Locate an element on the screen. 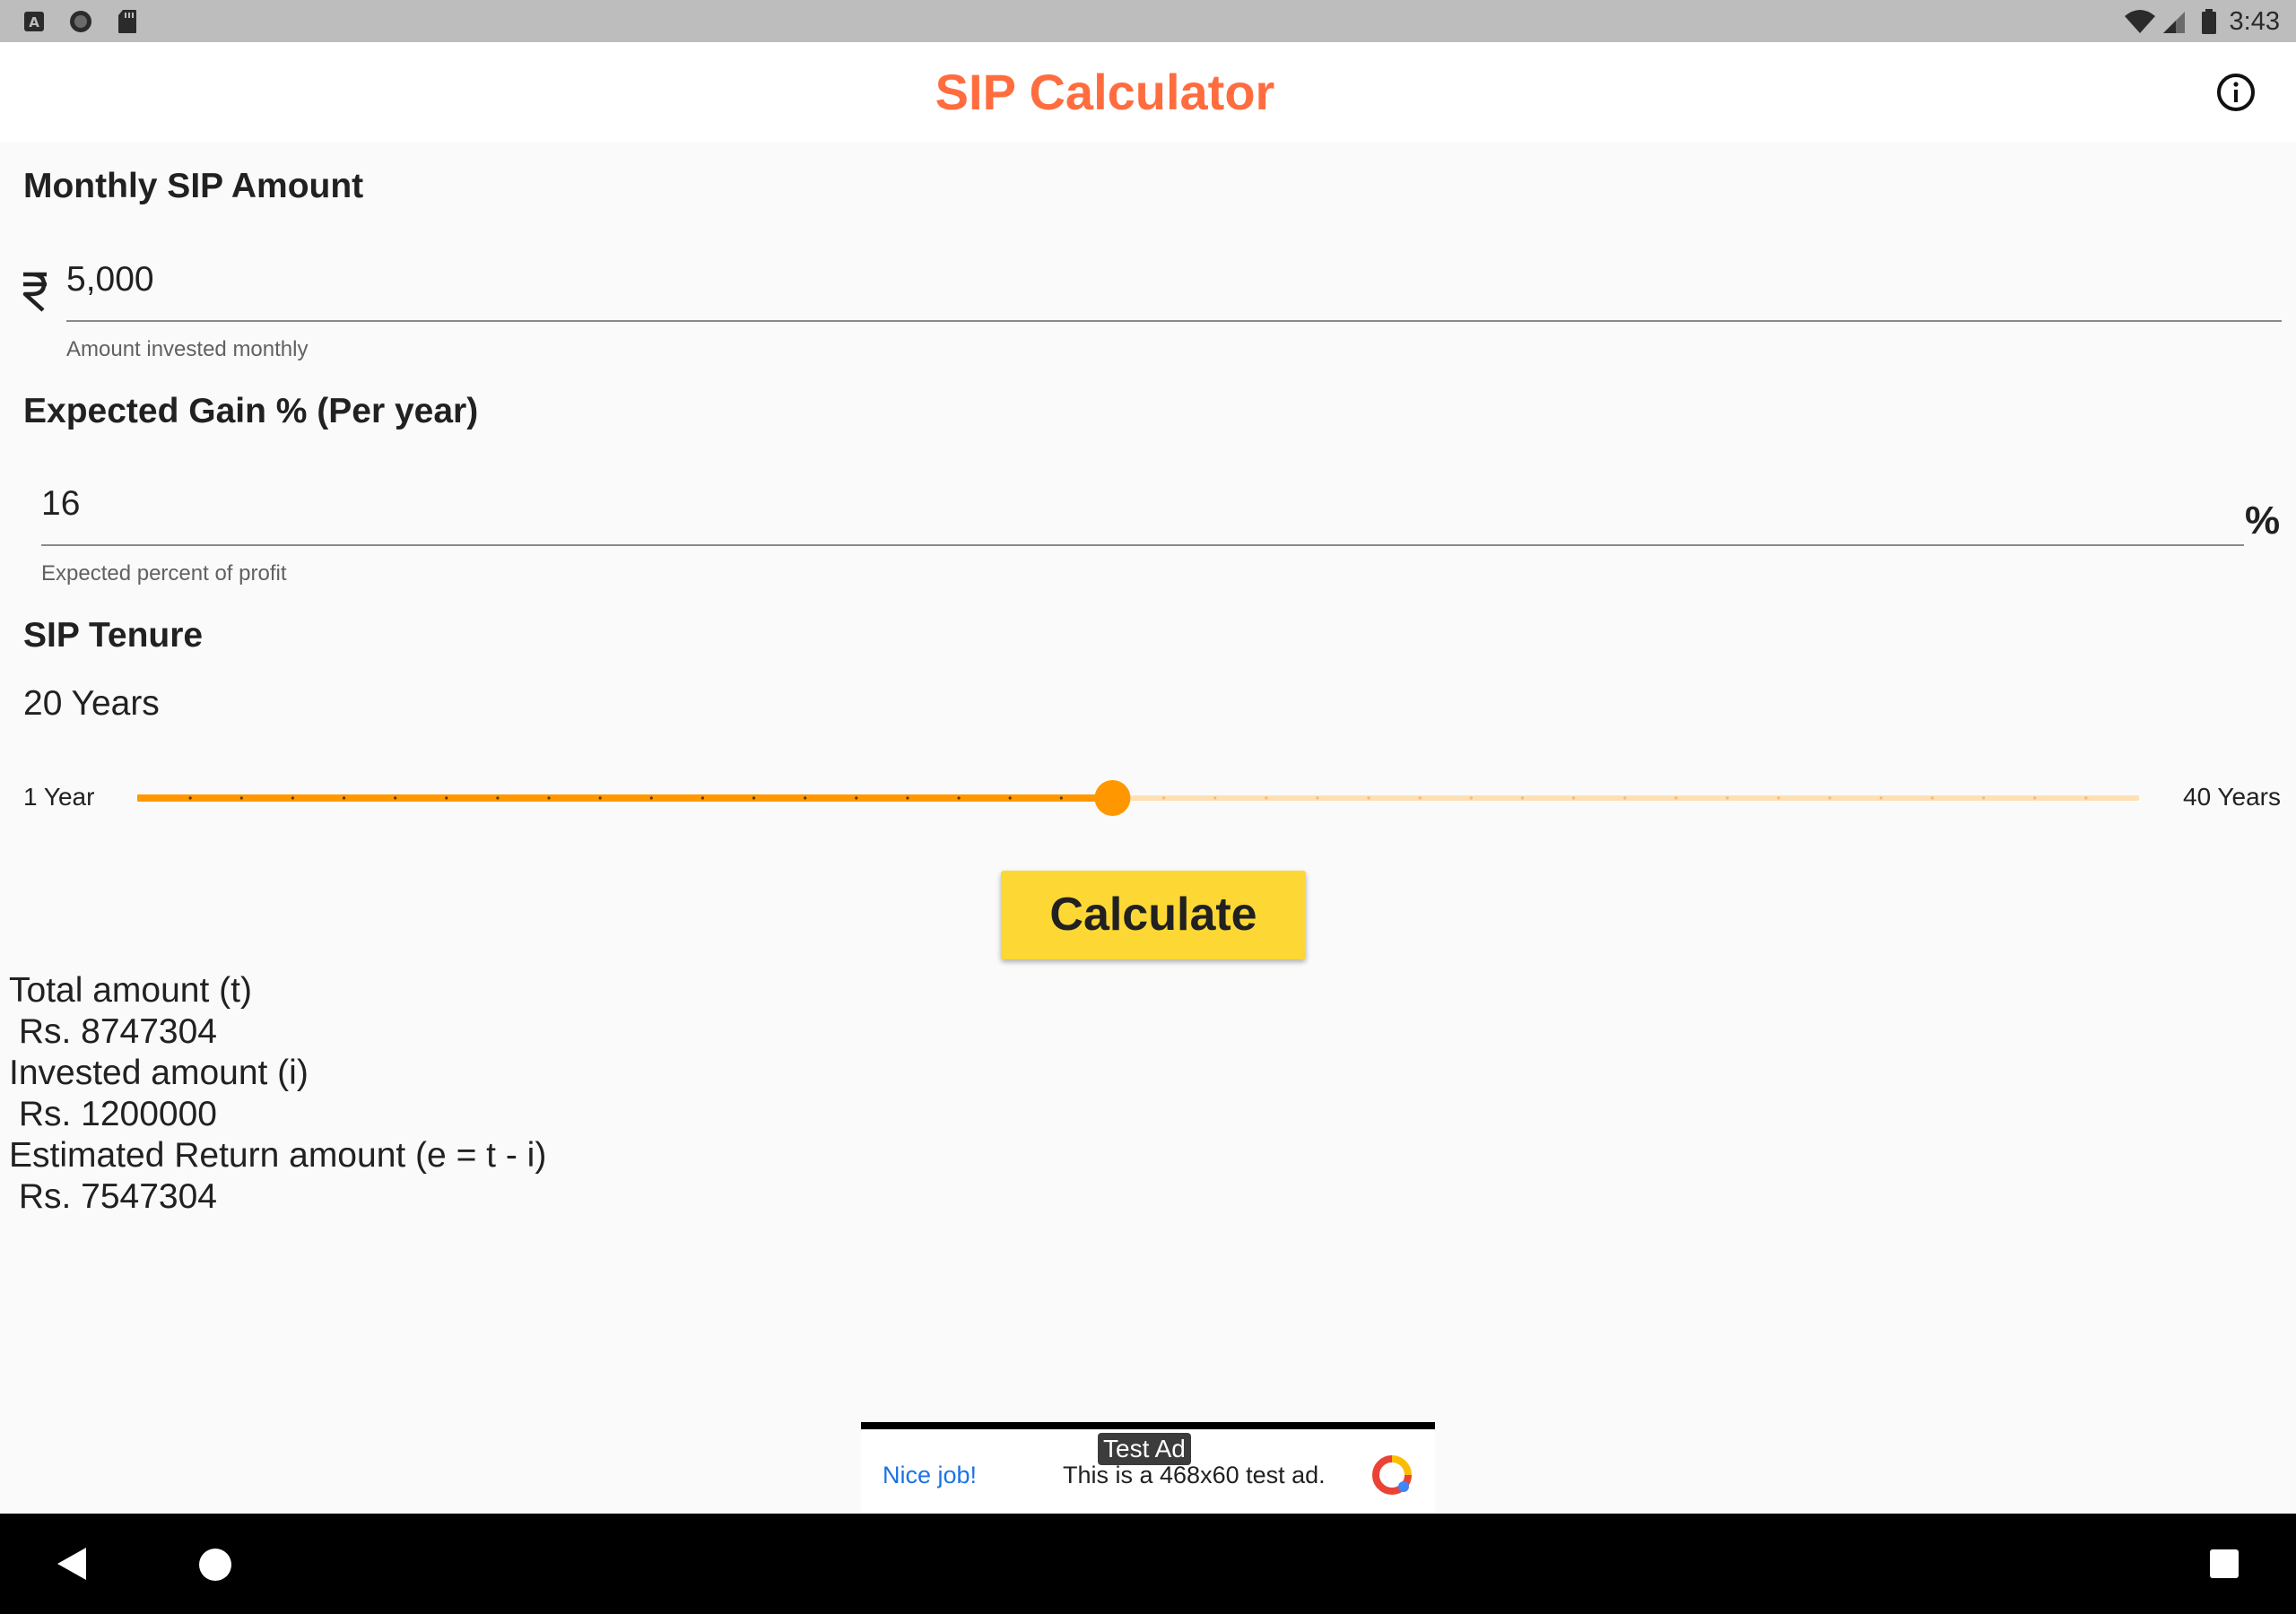 This screenshot has width=2296, height=1614. circle-icon is located at coordinates (80, 21).